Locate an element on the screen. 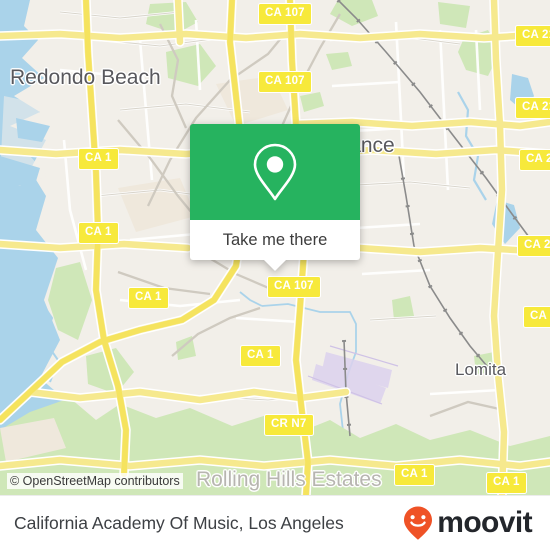  road-shield-ca-213-mid: CA 213 is located at coordinates (534, 160).